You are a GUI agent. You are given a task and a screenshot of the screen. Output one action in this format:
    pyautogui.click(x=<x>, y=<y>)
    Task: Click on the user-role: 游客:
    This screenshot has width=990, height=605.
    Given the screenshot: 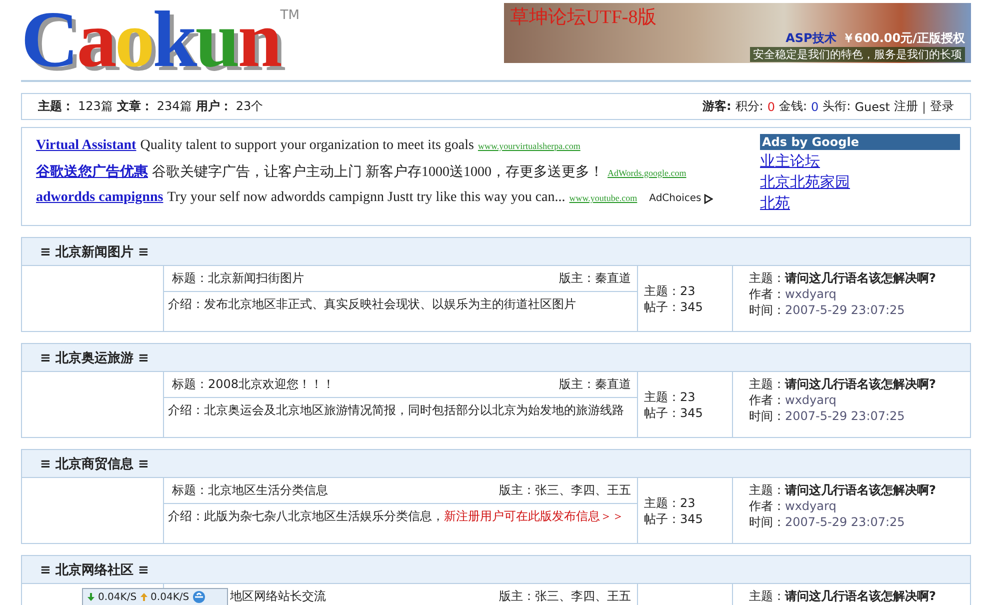 What is the action you would take?
    pyautogui.click(x=717, y=106)
    